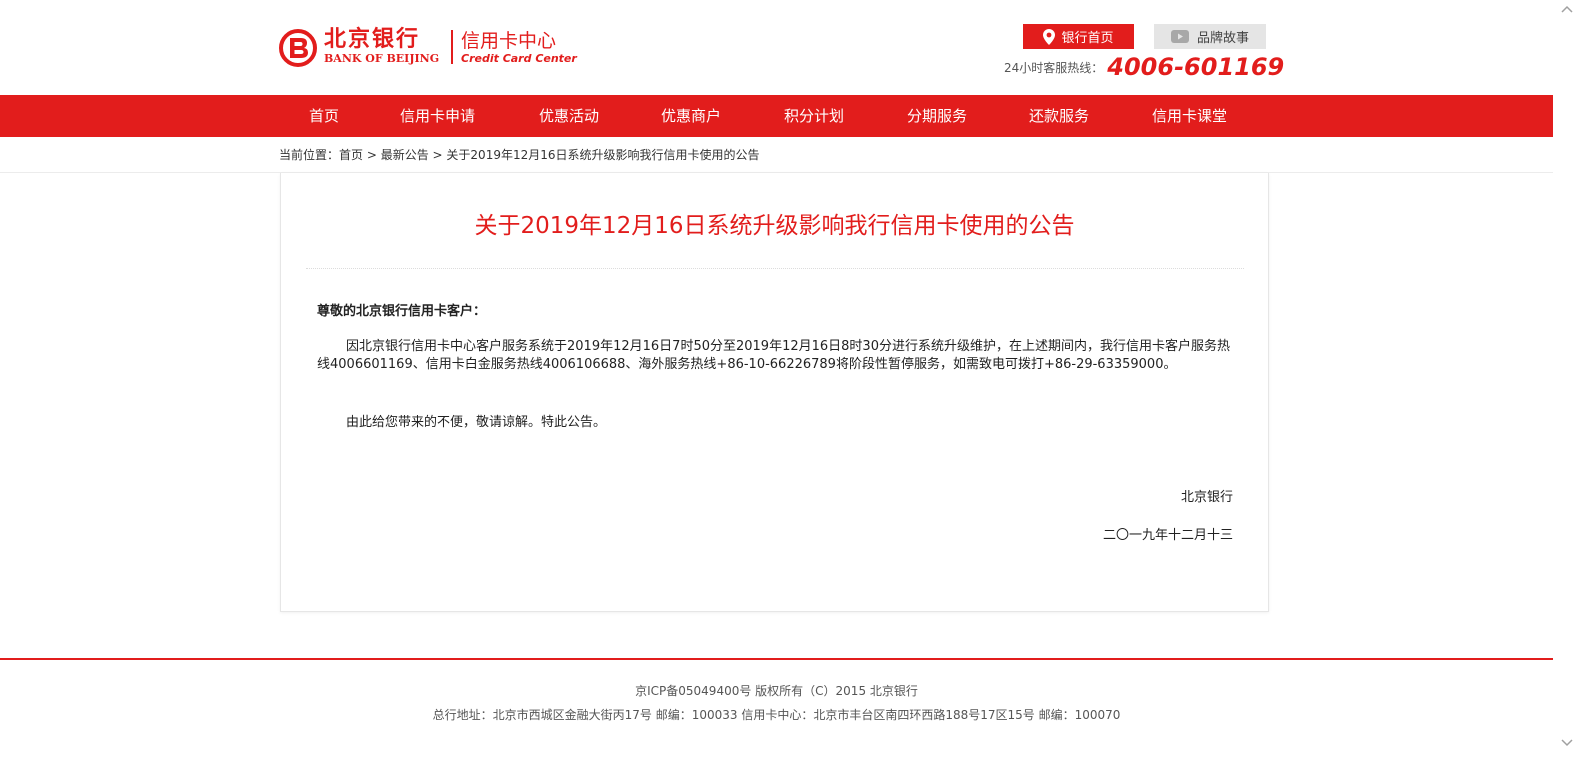  What do you see at coordinates (351, 155) in the screenshot?
I see `breadcrumb-home-link: 首页` at bounding box center [351, 155].